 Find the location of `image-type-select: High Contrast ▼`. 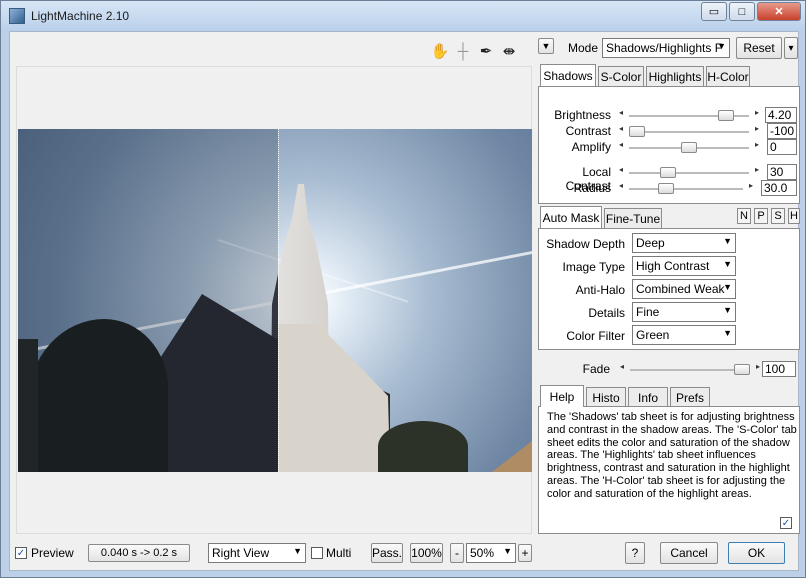

image-type-select: High Contrast ▼ is located at coordinates (684, 266).